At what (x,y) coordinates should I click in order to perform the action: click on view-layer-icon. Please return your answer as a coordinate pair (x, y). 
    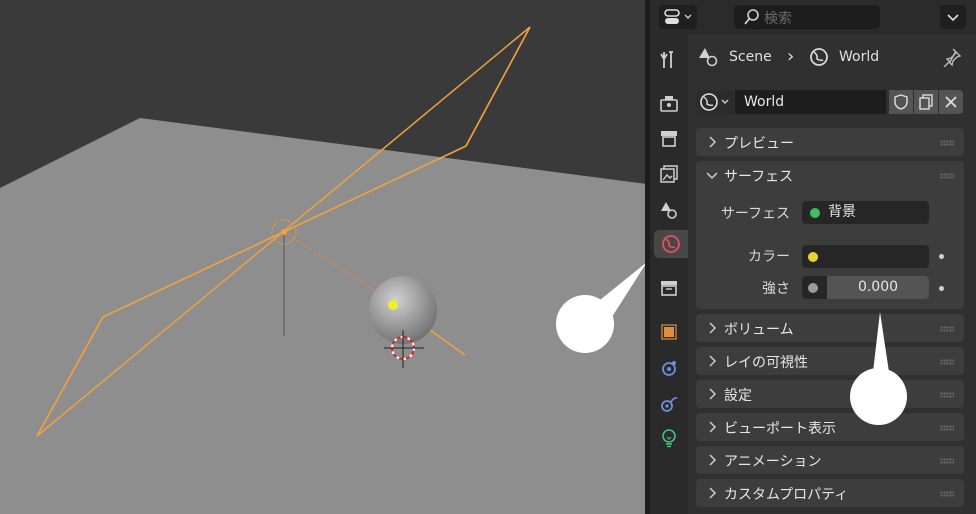
    Looking at the image, I should click on (669, 174).